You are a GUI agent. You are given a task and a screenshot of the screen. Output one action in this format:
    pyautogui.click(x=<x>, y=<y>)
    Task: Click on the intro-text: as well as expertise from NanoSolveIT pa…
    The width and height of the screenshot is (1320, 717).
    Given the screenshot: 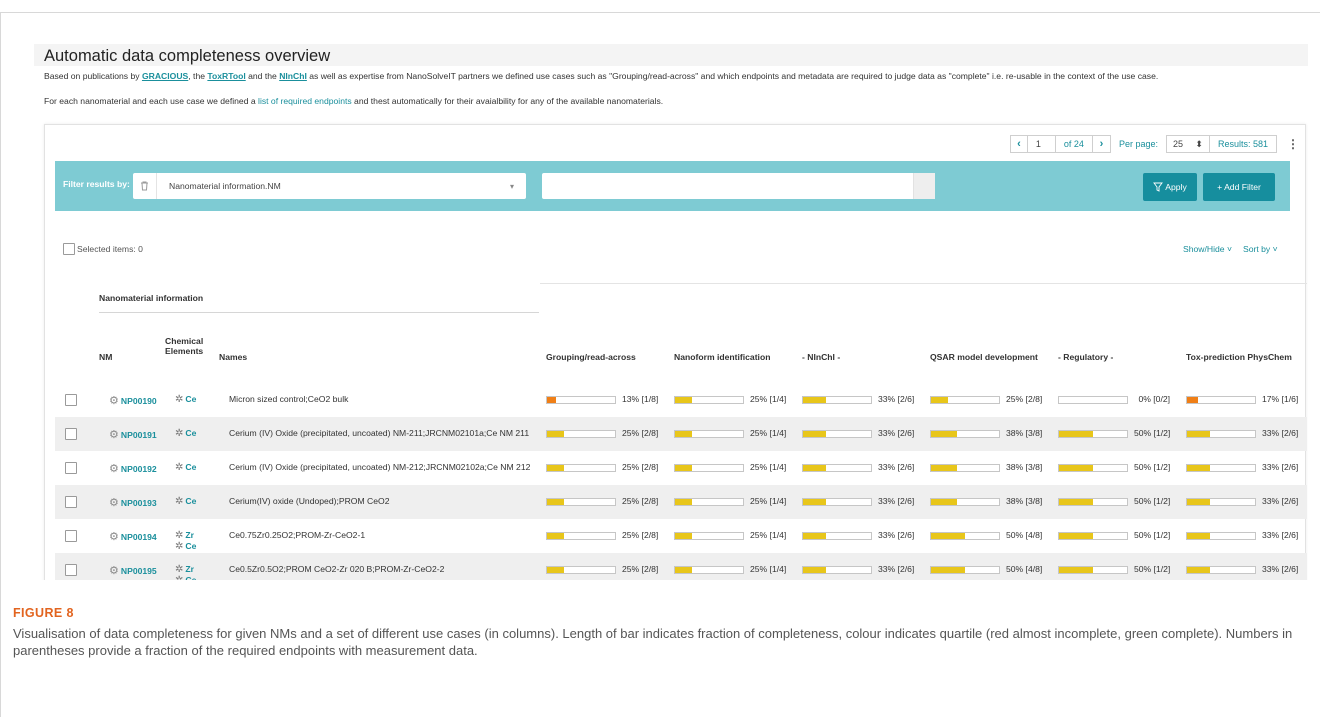 What is the action you would take?
    pyautogui.click(x=732, y=76)
    